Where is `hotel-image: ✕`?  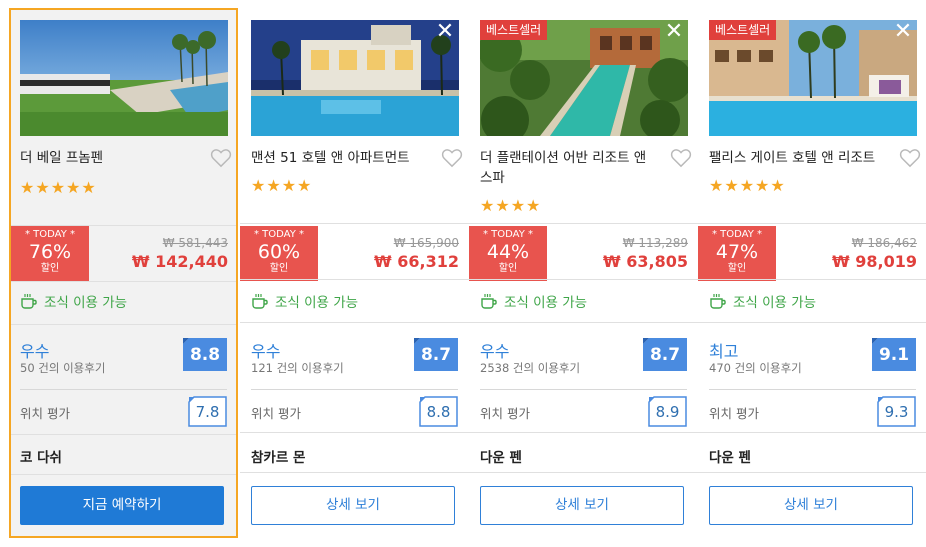 hotel-image: ✕ is located at coordinates (355, 78).